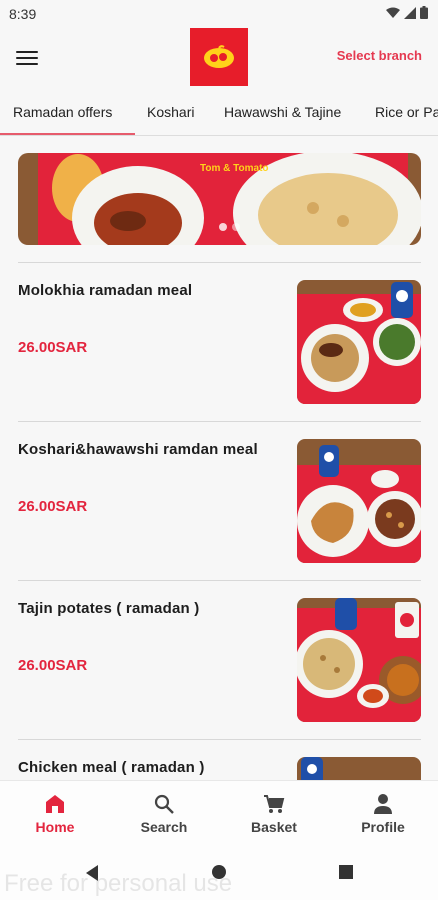 The height and width of the screenshot is (900, 438). Describe the element at coordinates (282, 112) in the screenshot. I see `tab-hawawshi-tajine: Hawawshi & Tajine` at that location.